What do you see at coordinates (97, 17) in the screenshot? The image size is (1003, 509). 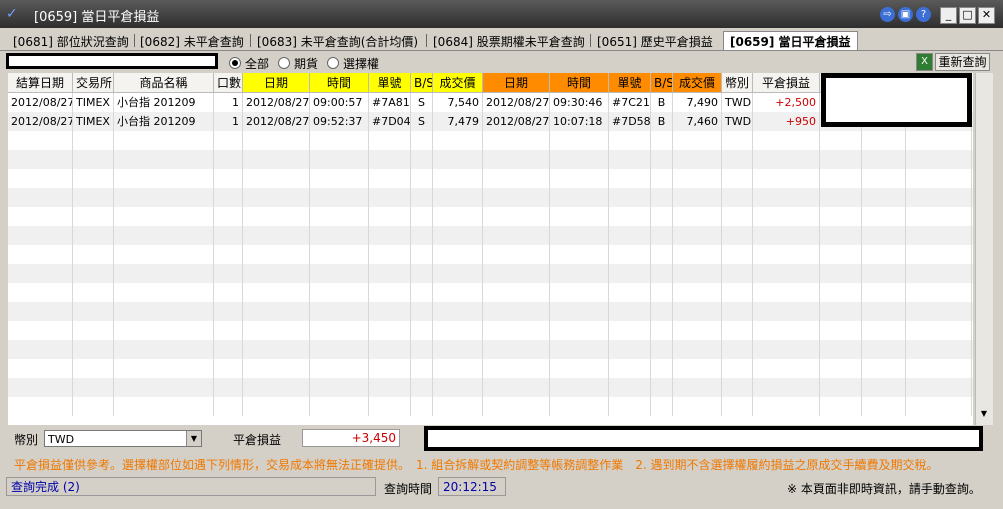 I see `window-title: [0659] 當日平倉損益` at bounding box center [97, 17].